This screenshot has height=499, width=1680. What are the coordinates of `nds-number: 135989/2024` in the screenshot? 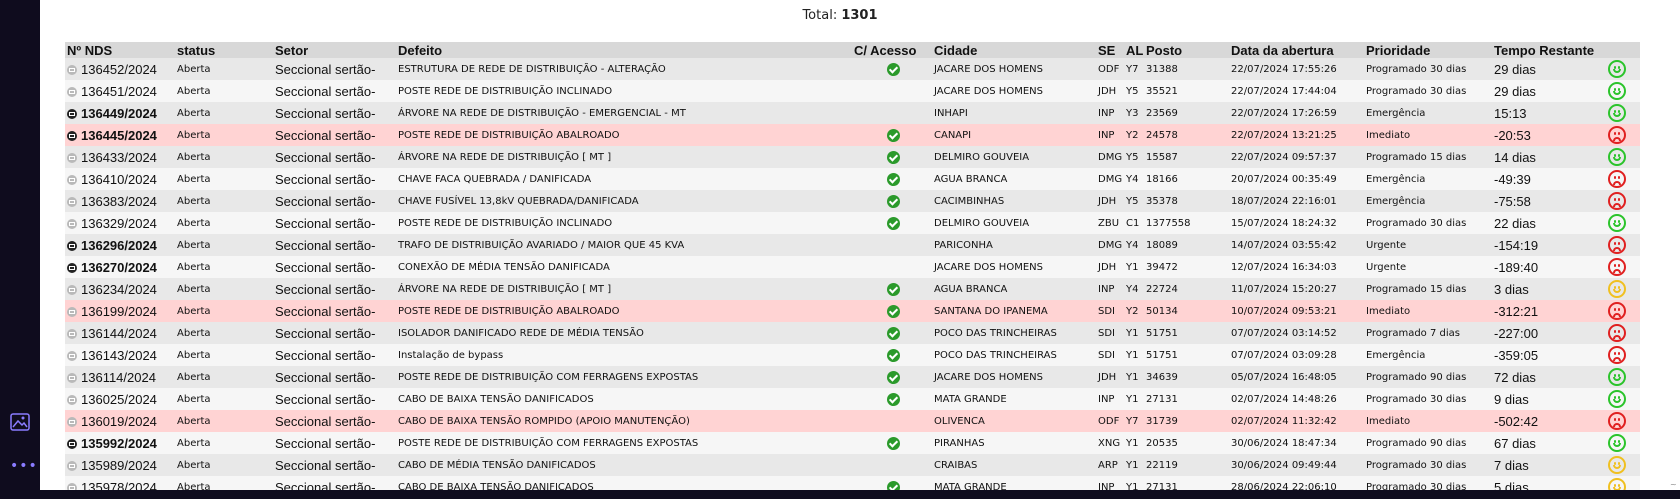 It's located at (119, 465).